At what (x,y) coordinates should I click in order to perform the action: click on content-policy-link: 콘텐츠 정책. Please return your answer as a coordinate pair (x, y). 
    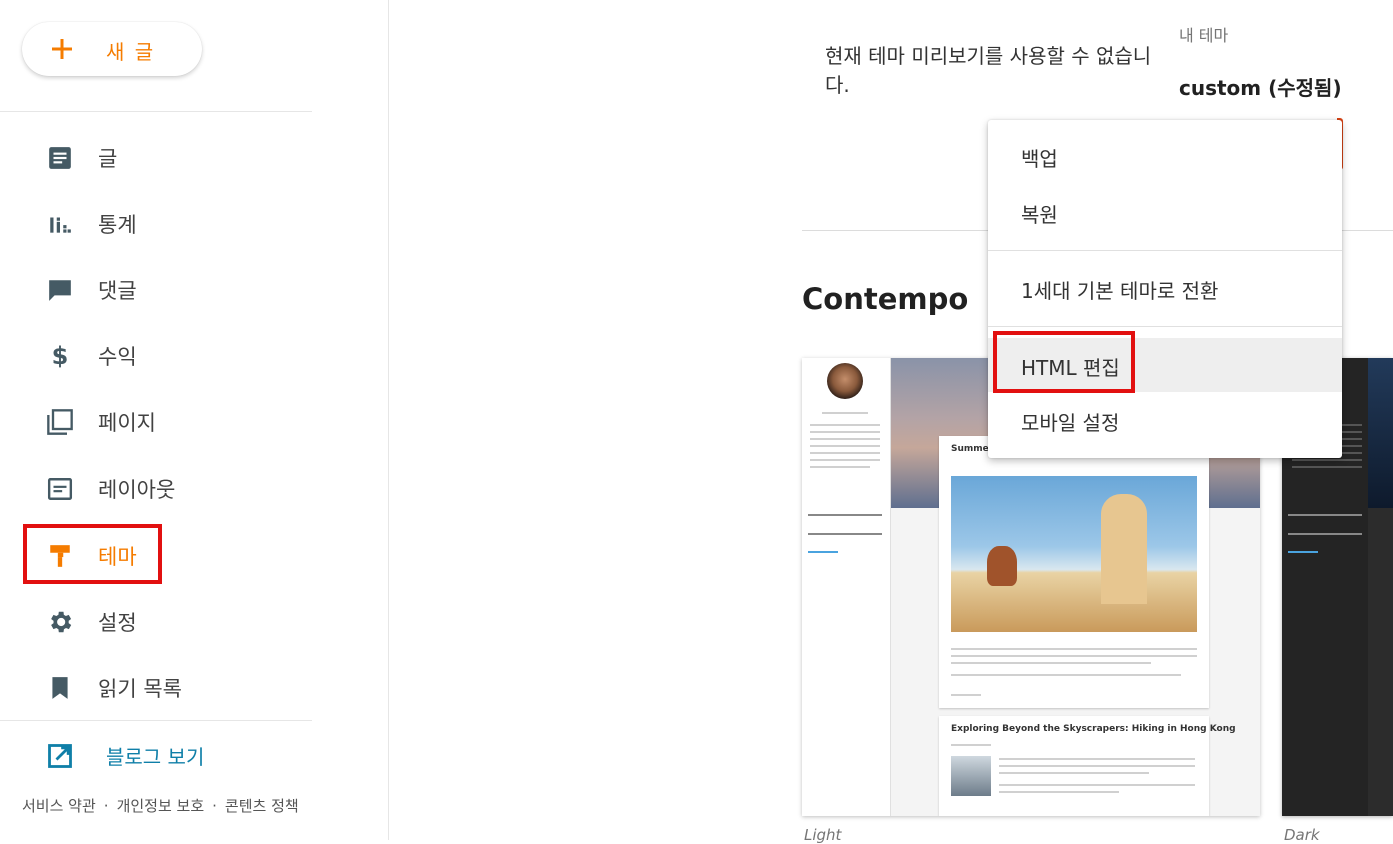
    Looking at the image, I should click on (262, 806).